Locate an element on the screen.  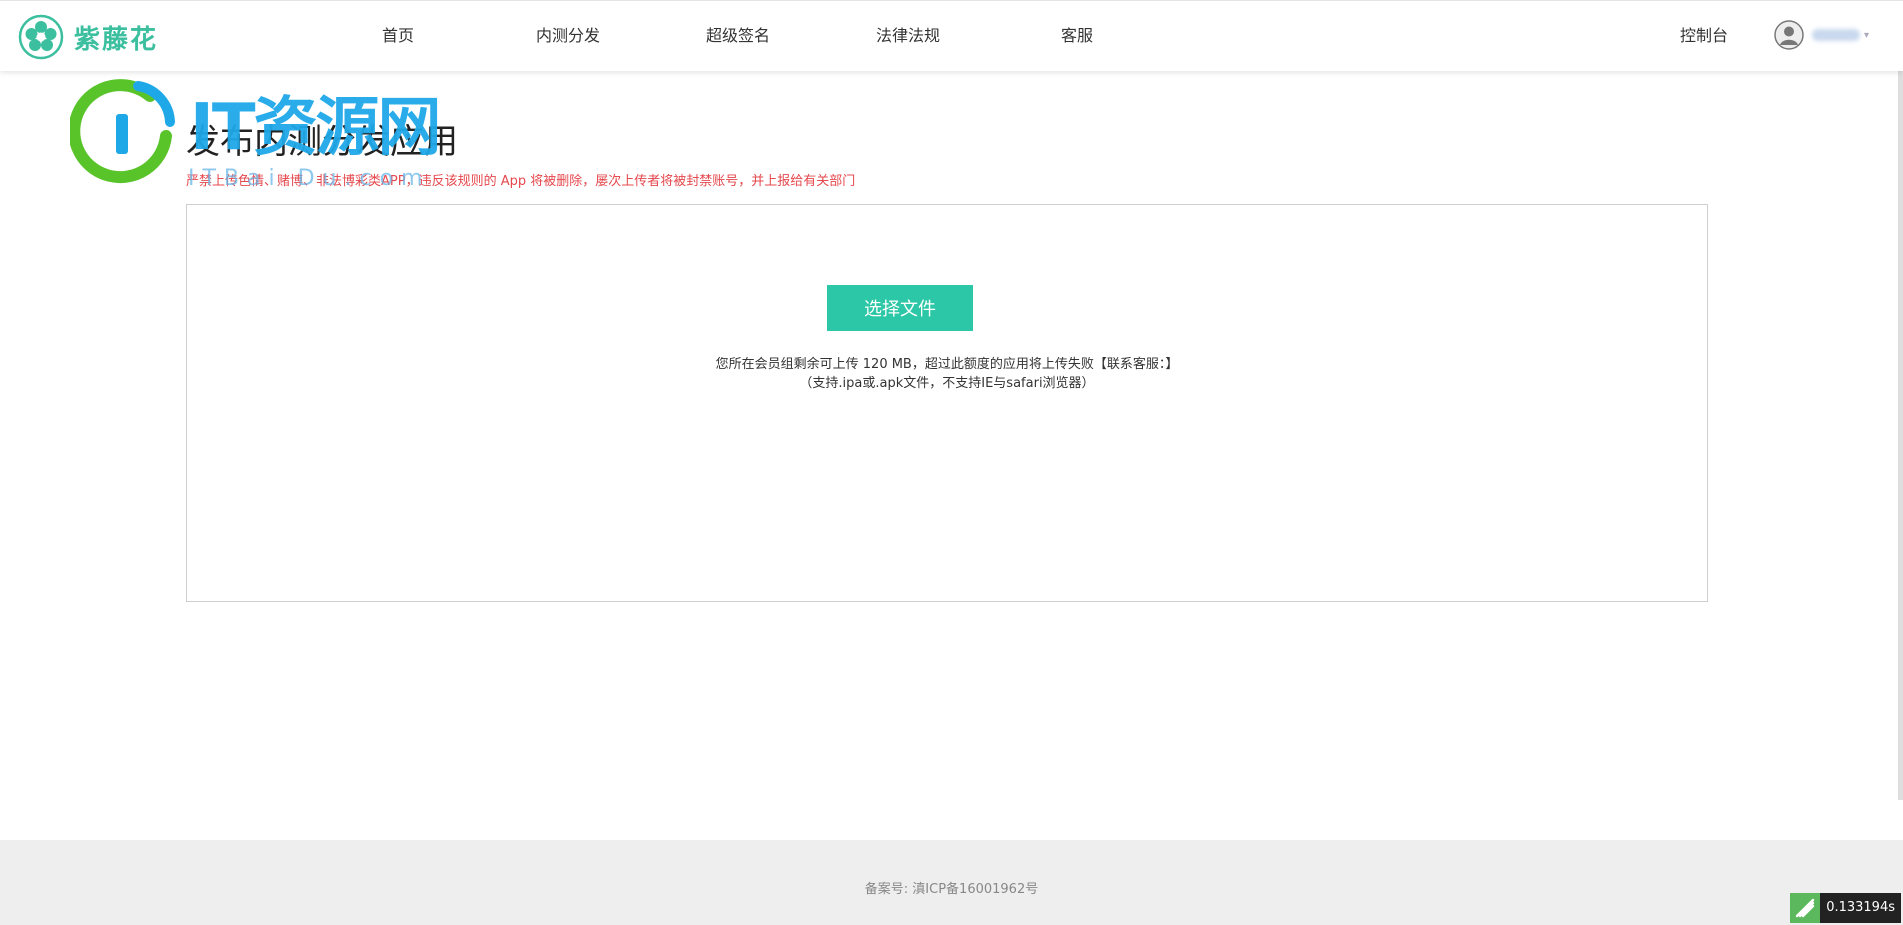
site-logo: 紫藤花 is located at coordinates (88, 37).